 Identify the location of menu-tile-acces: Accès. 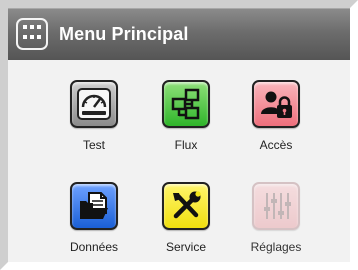
(276, 120).